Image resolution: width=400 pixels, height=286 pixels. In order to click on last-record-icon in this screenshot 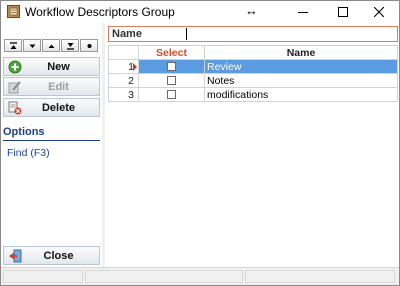, I will do `click(70, 46)`.